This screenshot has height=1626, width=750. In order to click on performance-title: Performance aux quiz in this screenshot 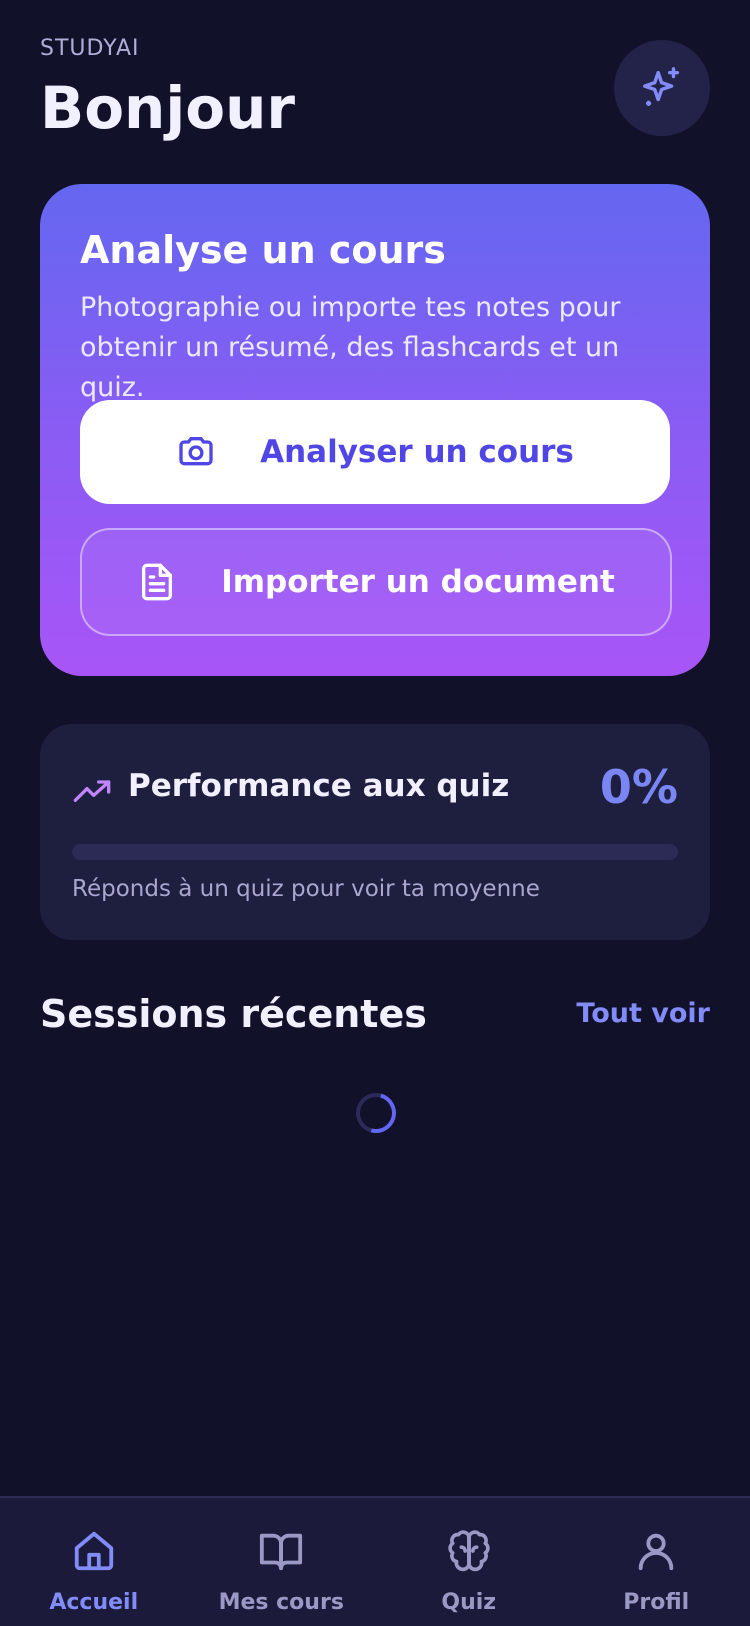, I will do `click(318, 786)`.